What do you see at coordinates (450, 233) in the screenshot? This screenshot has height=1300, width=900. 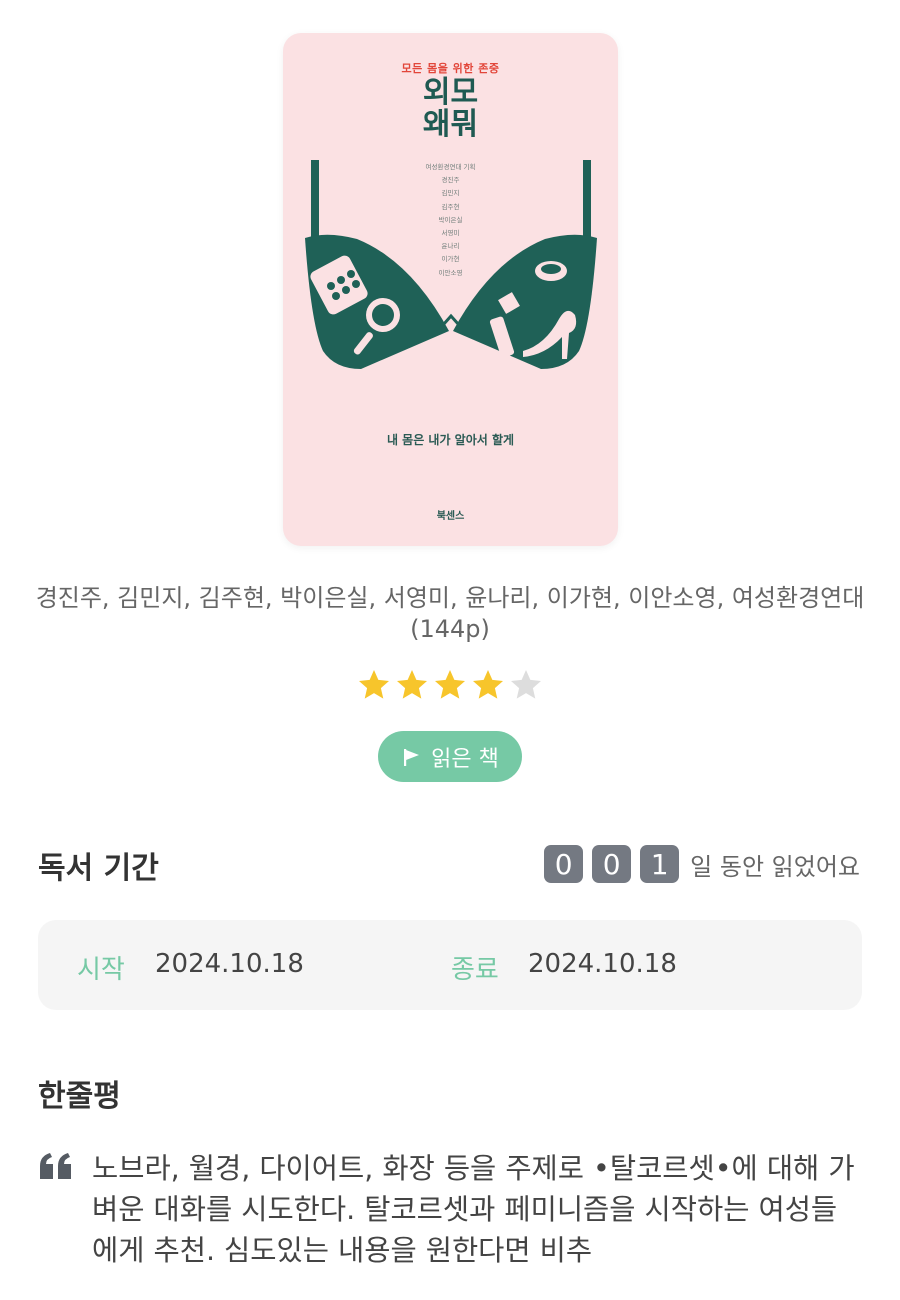 I see `cover-credit: 서영미` at bounding box center [450, 233].